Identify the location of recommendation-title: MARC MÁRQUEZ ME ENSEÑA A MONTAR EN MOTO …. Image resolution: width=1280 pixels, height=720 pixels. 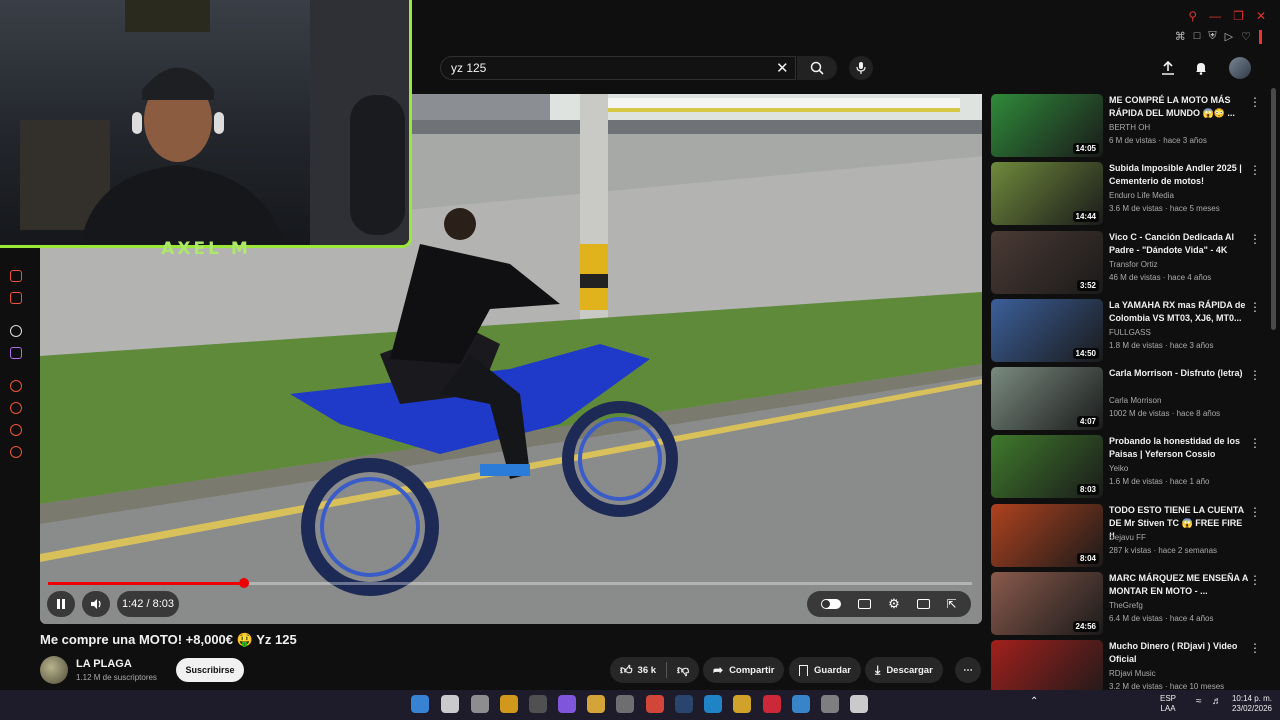
(1179, 585).